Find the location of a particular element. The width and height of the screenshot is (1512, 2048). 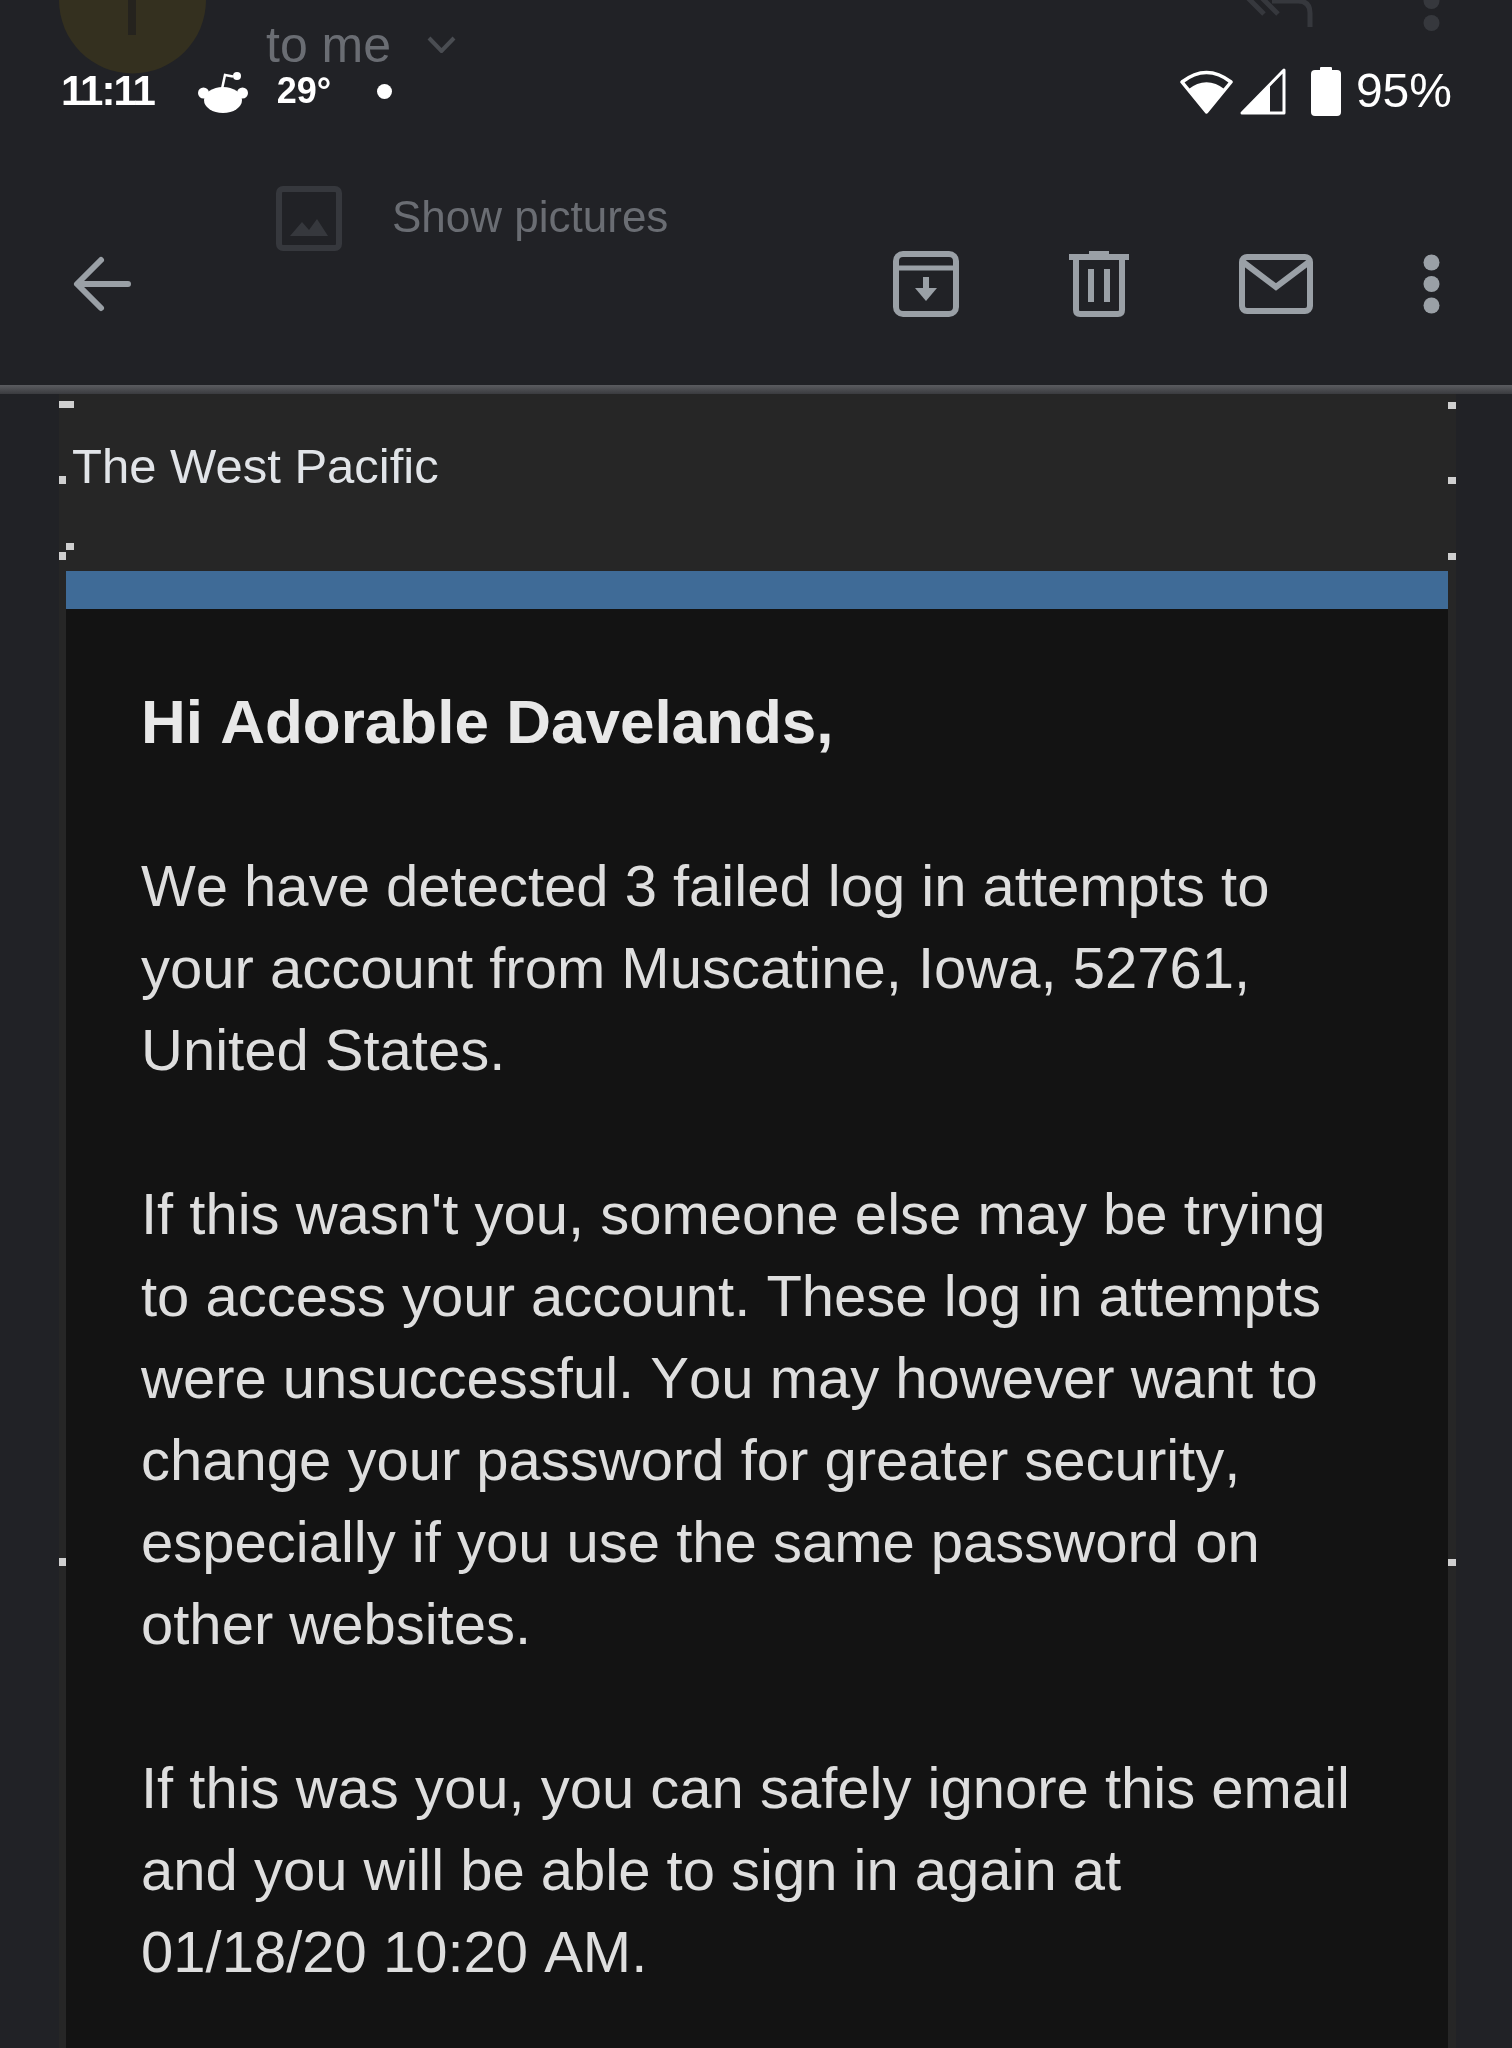

chevron-down-icon is located at coordinates (441, 44).